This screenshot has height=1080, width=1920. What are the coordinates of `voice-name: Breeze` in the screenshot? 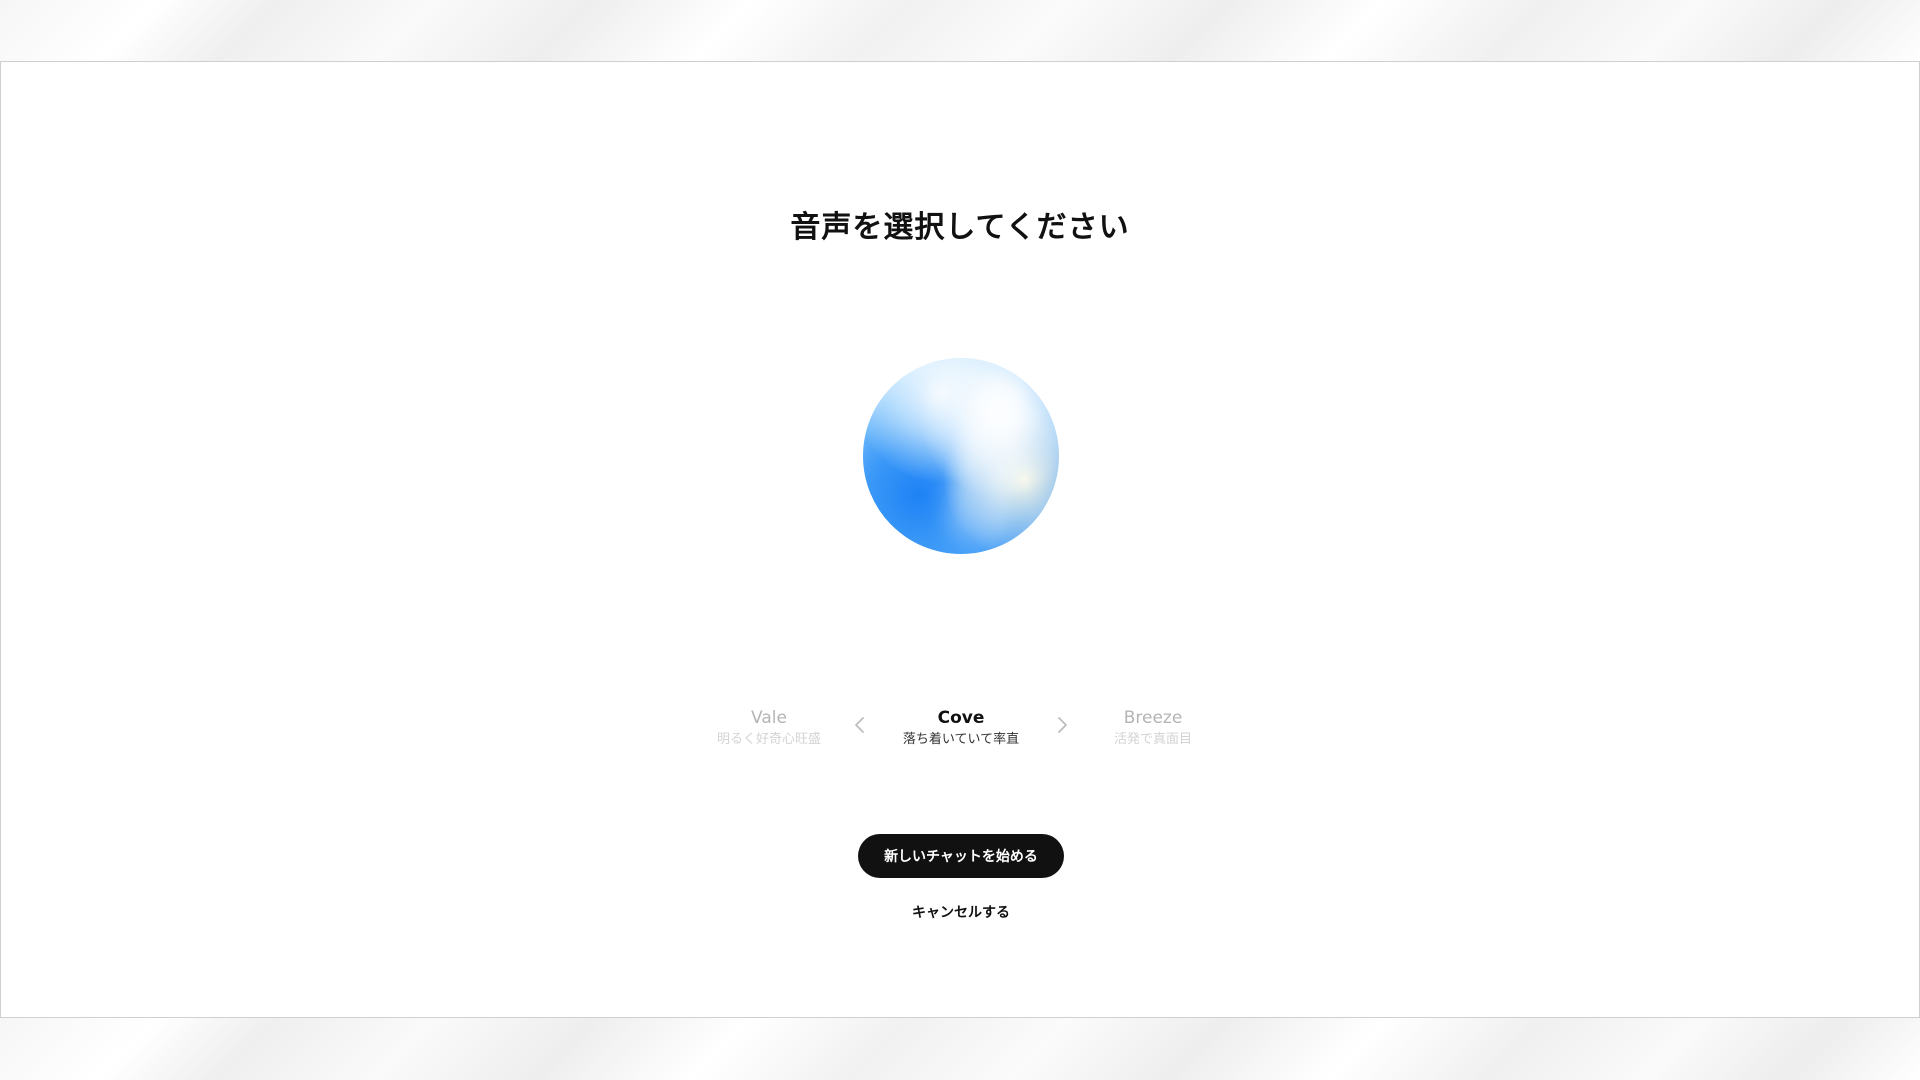 It's located at (1153, 718).